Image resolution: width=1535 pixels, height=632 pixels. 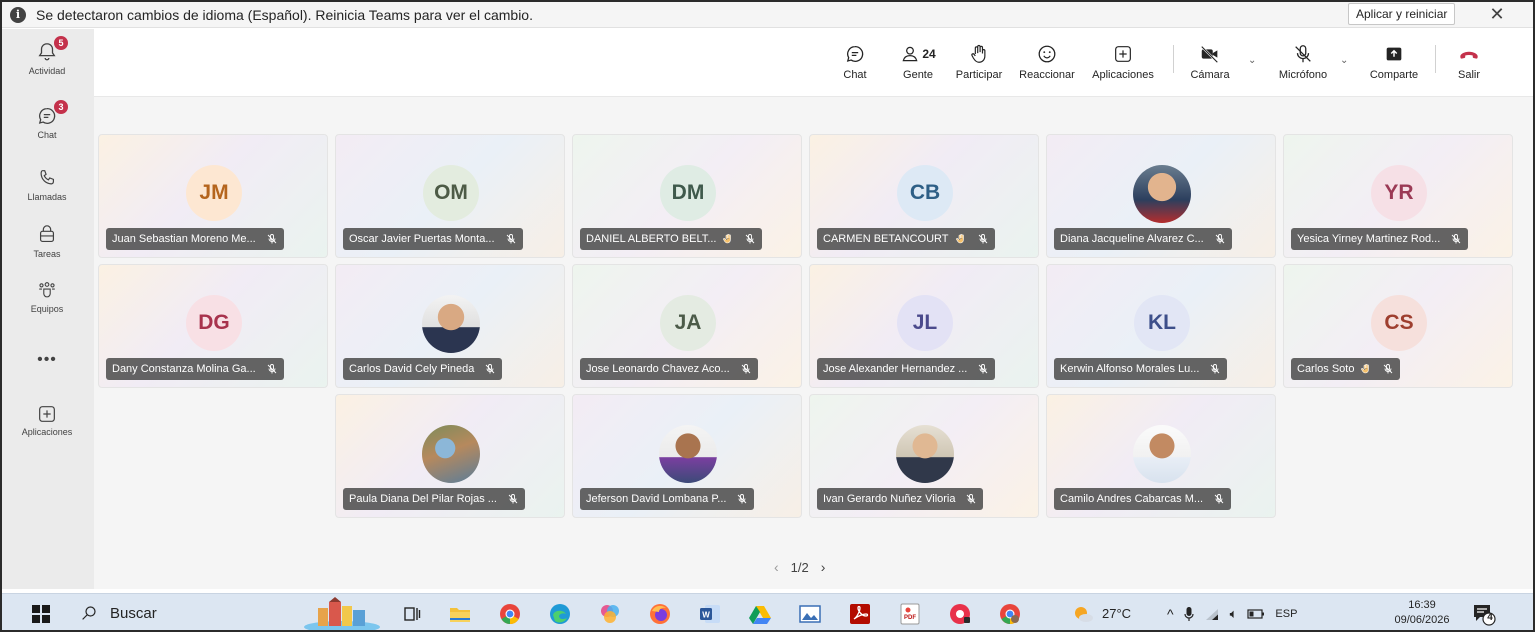 I want to click on toolbar-divider, so click(x=1173, y=59).